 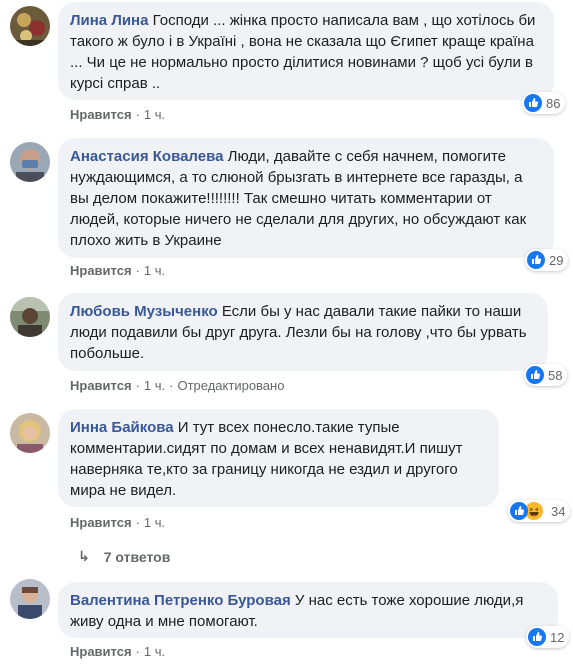 I want to click on reactions-count: 86, so click(x=553, y=103).